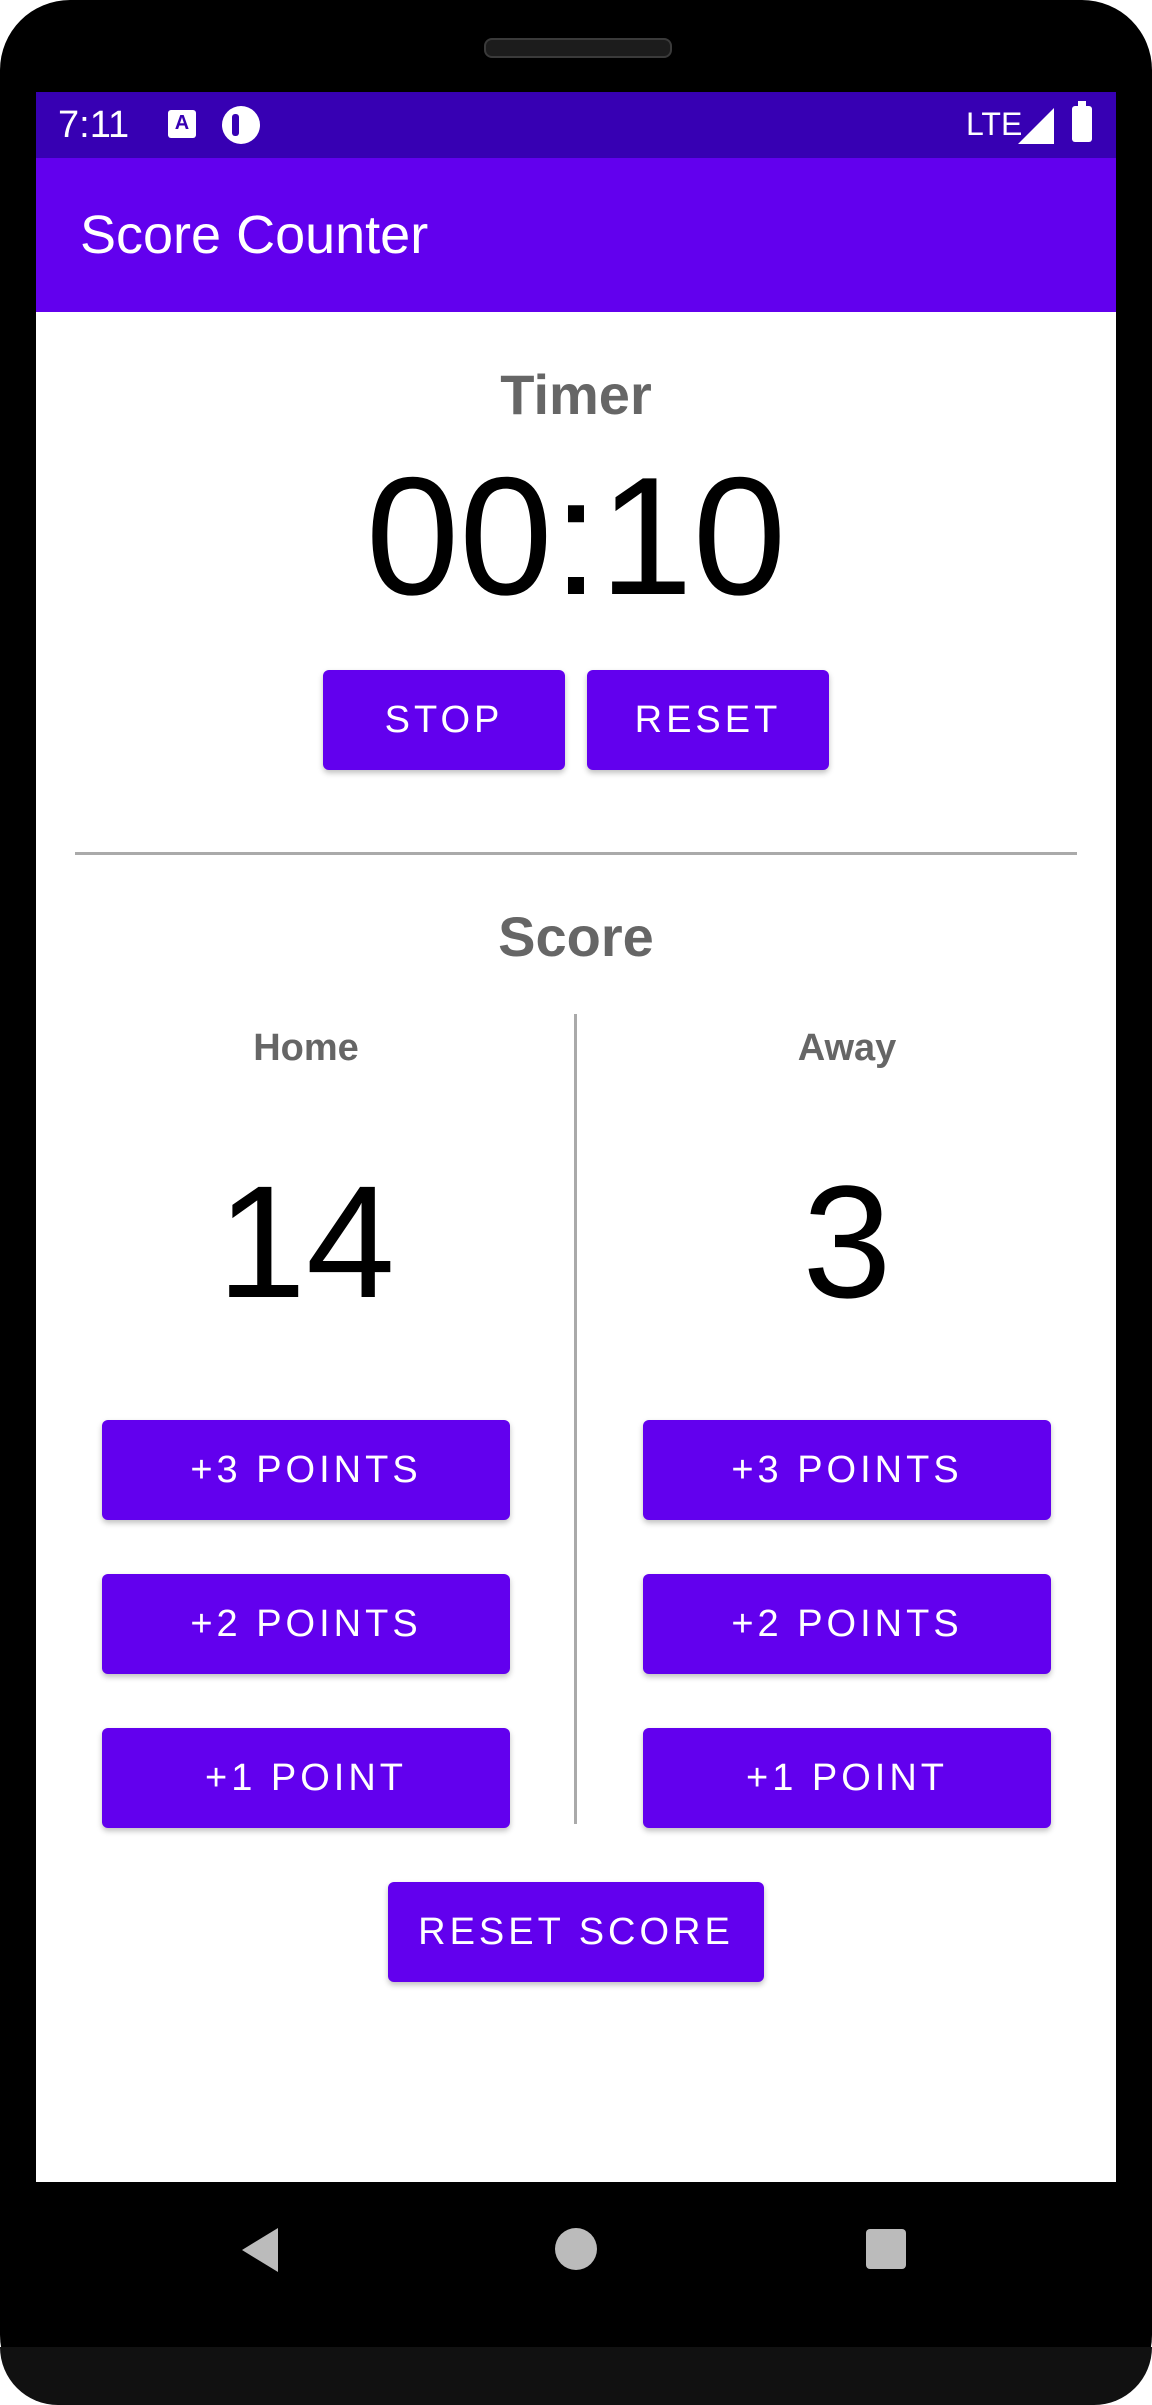  Describe the element at coordinates (182, 124) in the screenshot. I see `a-notification-icon: A` at that location.